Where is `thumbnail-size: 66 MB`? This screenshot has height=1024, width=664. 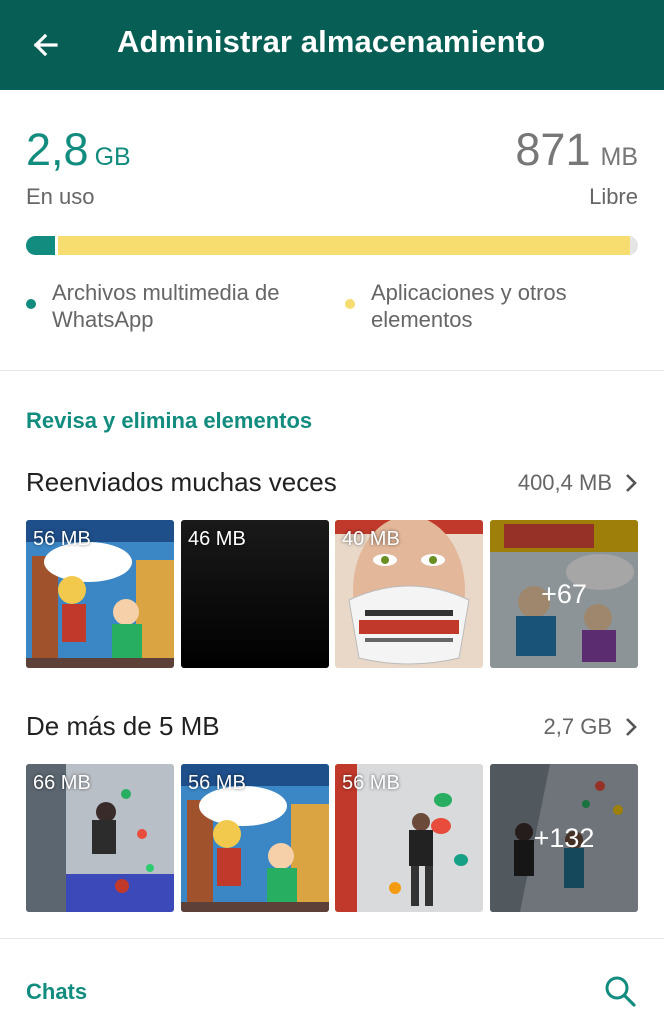 thumbnail-size: 66 MB is located at coordinates (62, 783).